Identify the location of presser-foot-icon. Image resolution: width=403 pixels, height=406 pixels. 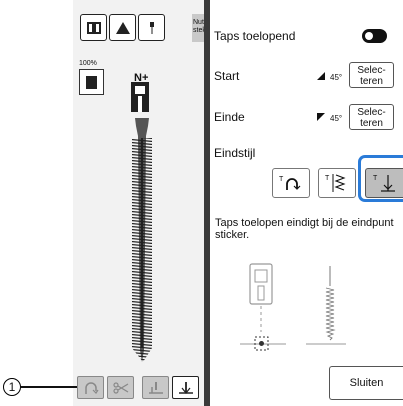
(140, 97).